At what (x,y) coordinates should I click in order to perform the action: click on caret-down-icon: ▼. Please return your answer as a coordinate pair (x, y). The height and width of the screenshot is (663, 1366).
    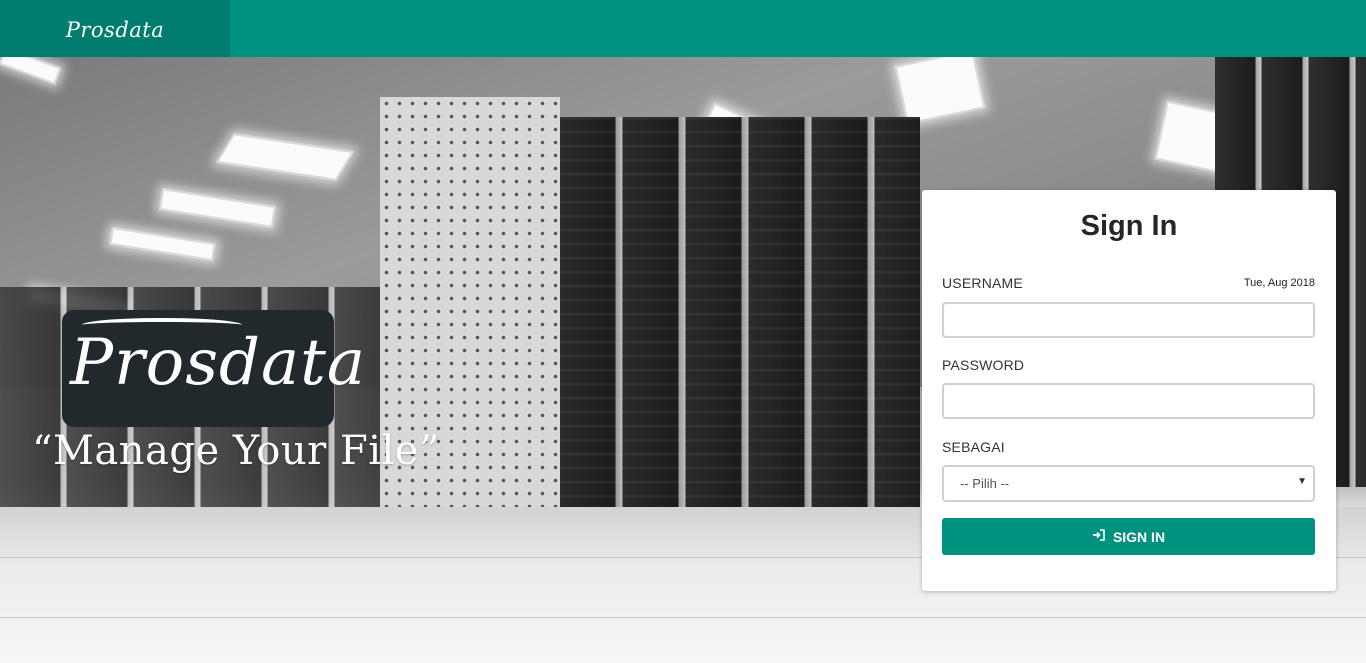
    Looking at the image, I should click on (1302, 481).